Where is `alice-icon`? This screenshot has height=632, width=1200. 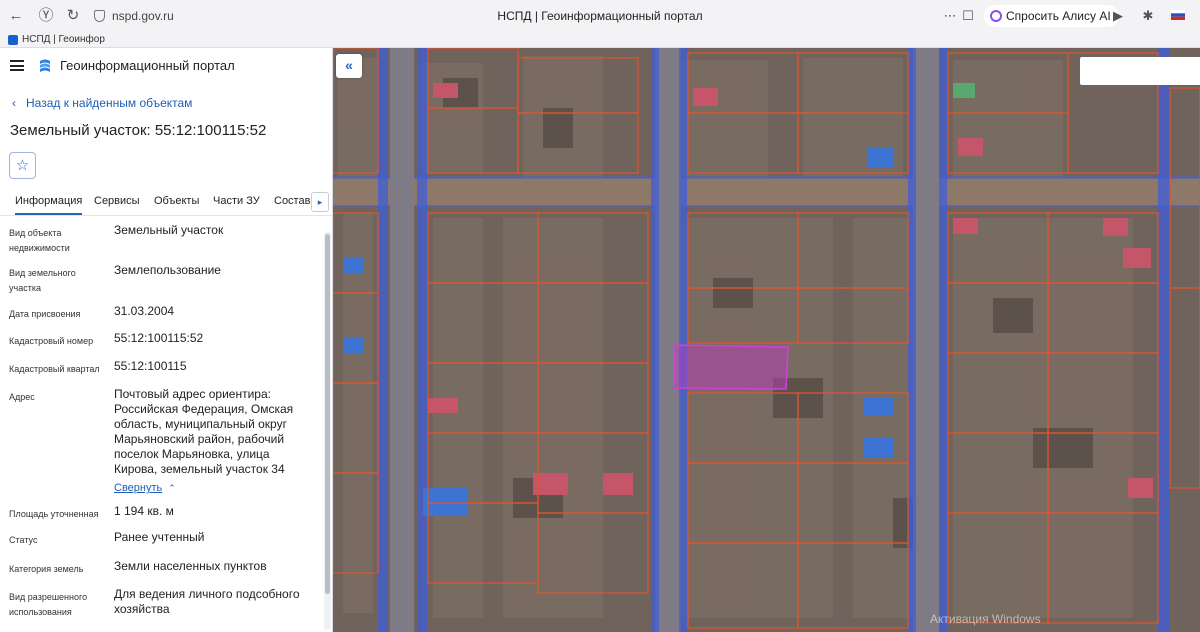
alice-icon is located at coordinates (996, 16).